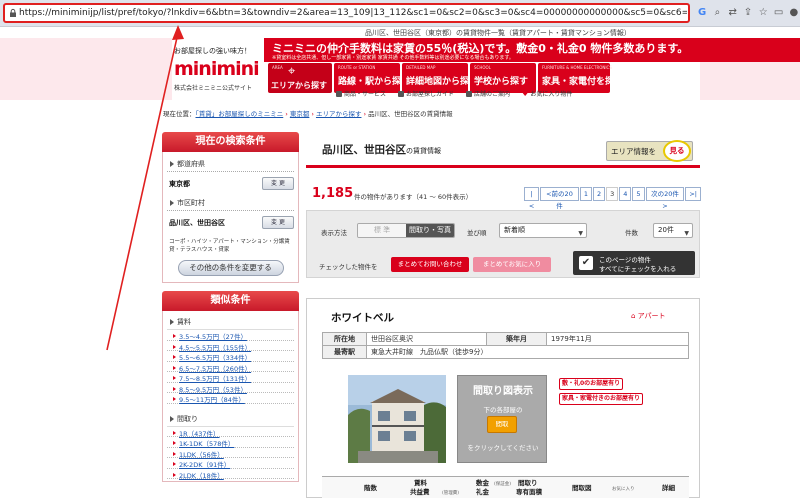 The image size is (800, 498). What do you see at coordinates (551, 94) in the screenshot?
I see `subnav-label: お気に入り物件` at bounding box center [551, 94].